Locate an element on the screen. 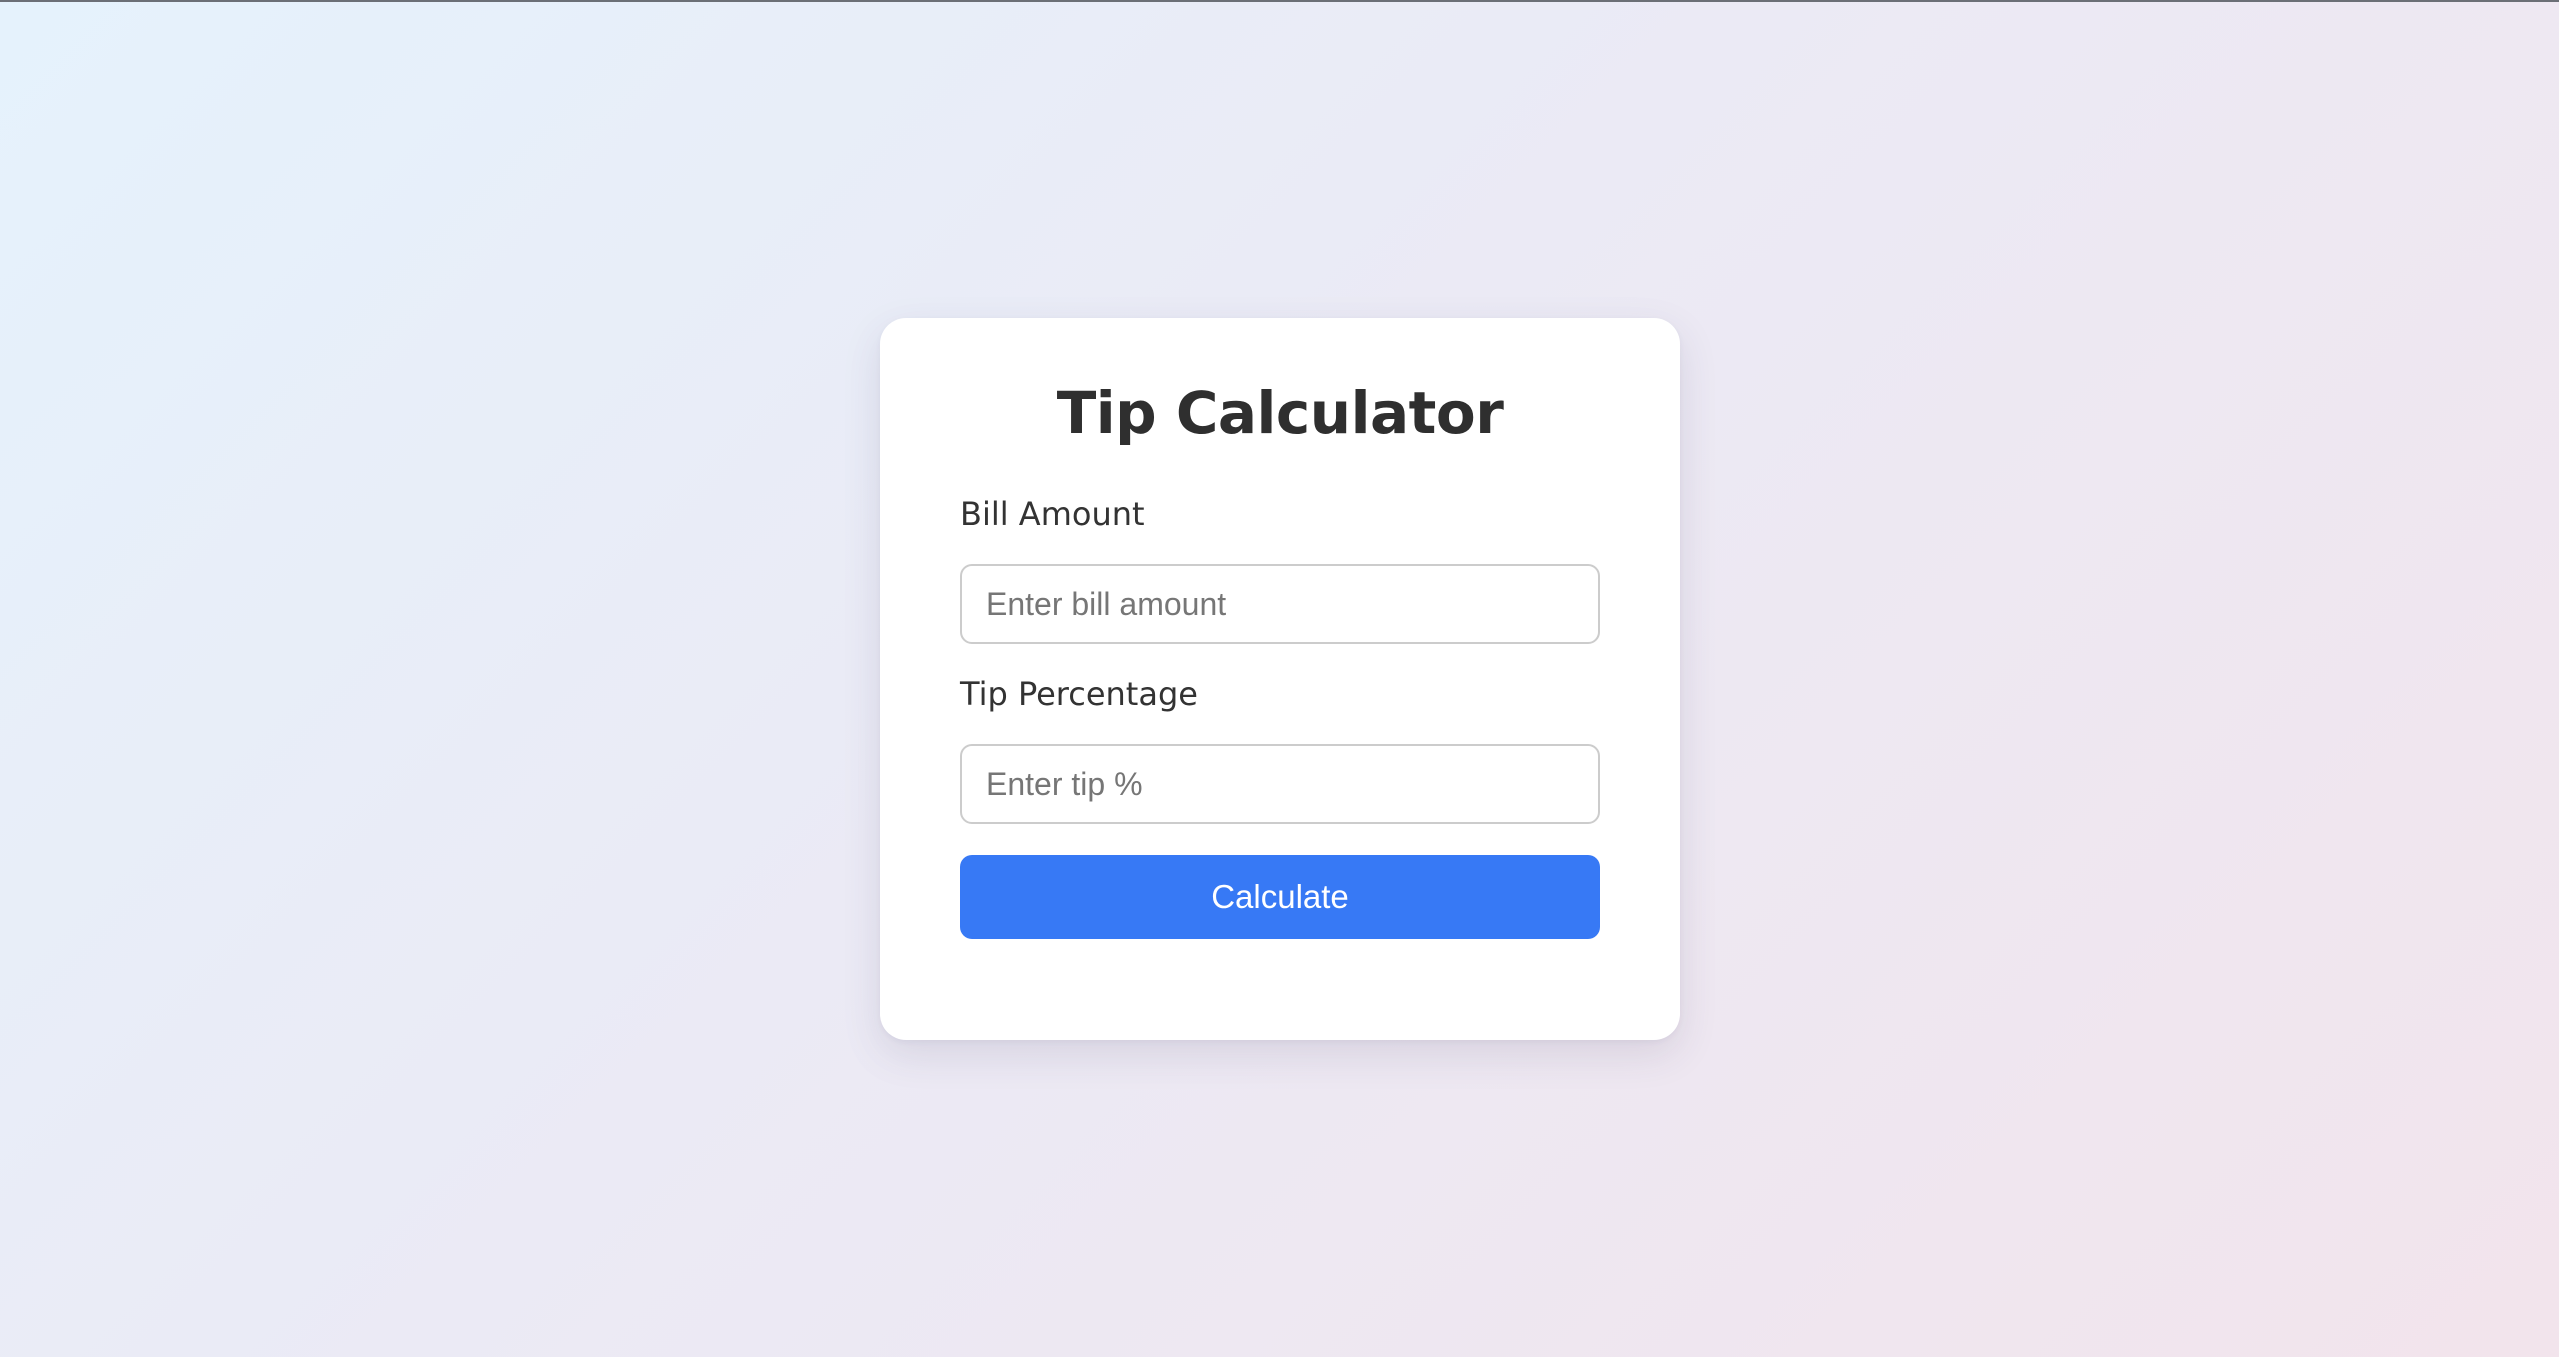 This screenshot has height=1357, width=2559. bill-amount-label: Bill Amount is located at coordinates (1052, 514).